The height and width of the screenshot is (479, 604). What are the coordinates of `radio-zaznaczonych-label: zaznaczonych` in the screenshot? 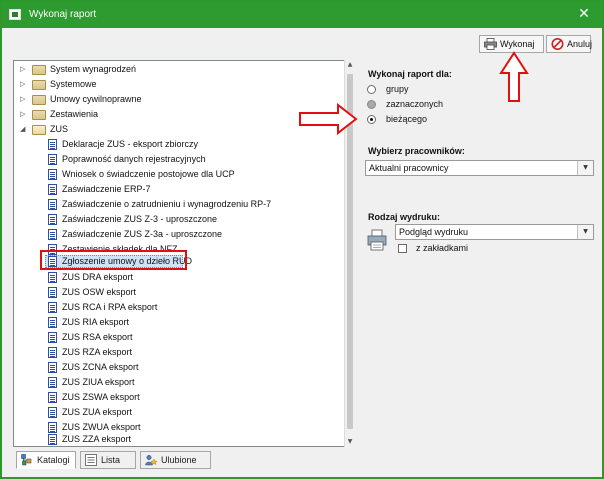 It's located at (415, 104).